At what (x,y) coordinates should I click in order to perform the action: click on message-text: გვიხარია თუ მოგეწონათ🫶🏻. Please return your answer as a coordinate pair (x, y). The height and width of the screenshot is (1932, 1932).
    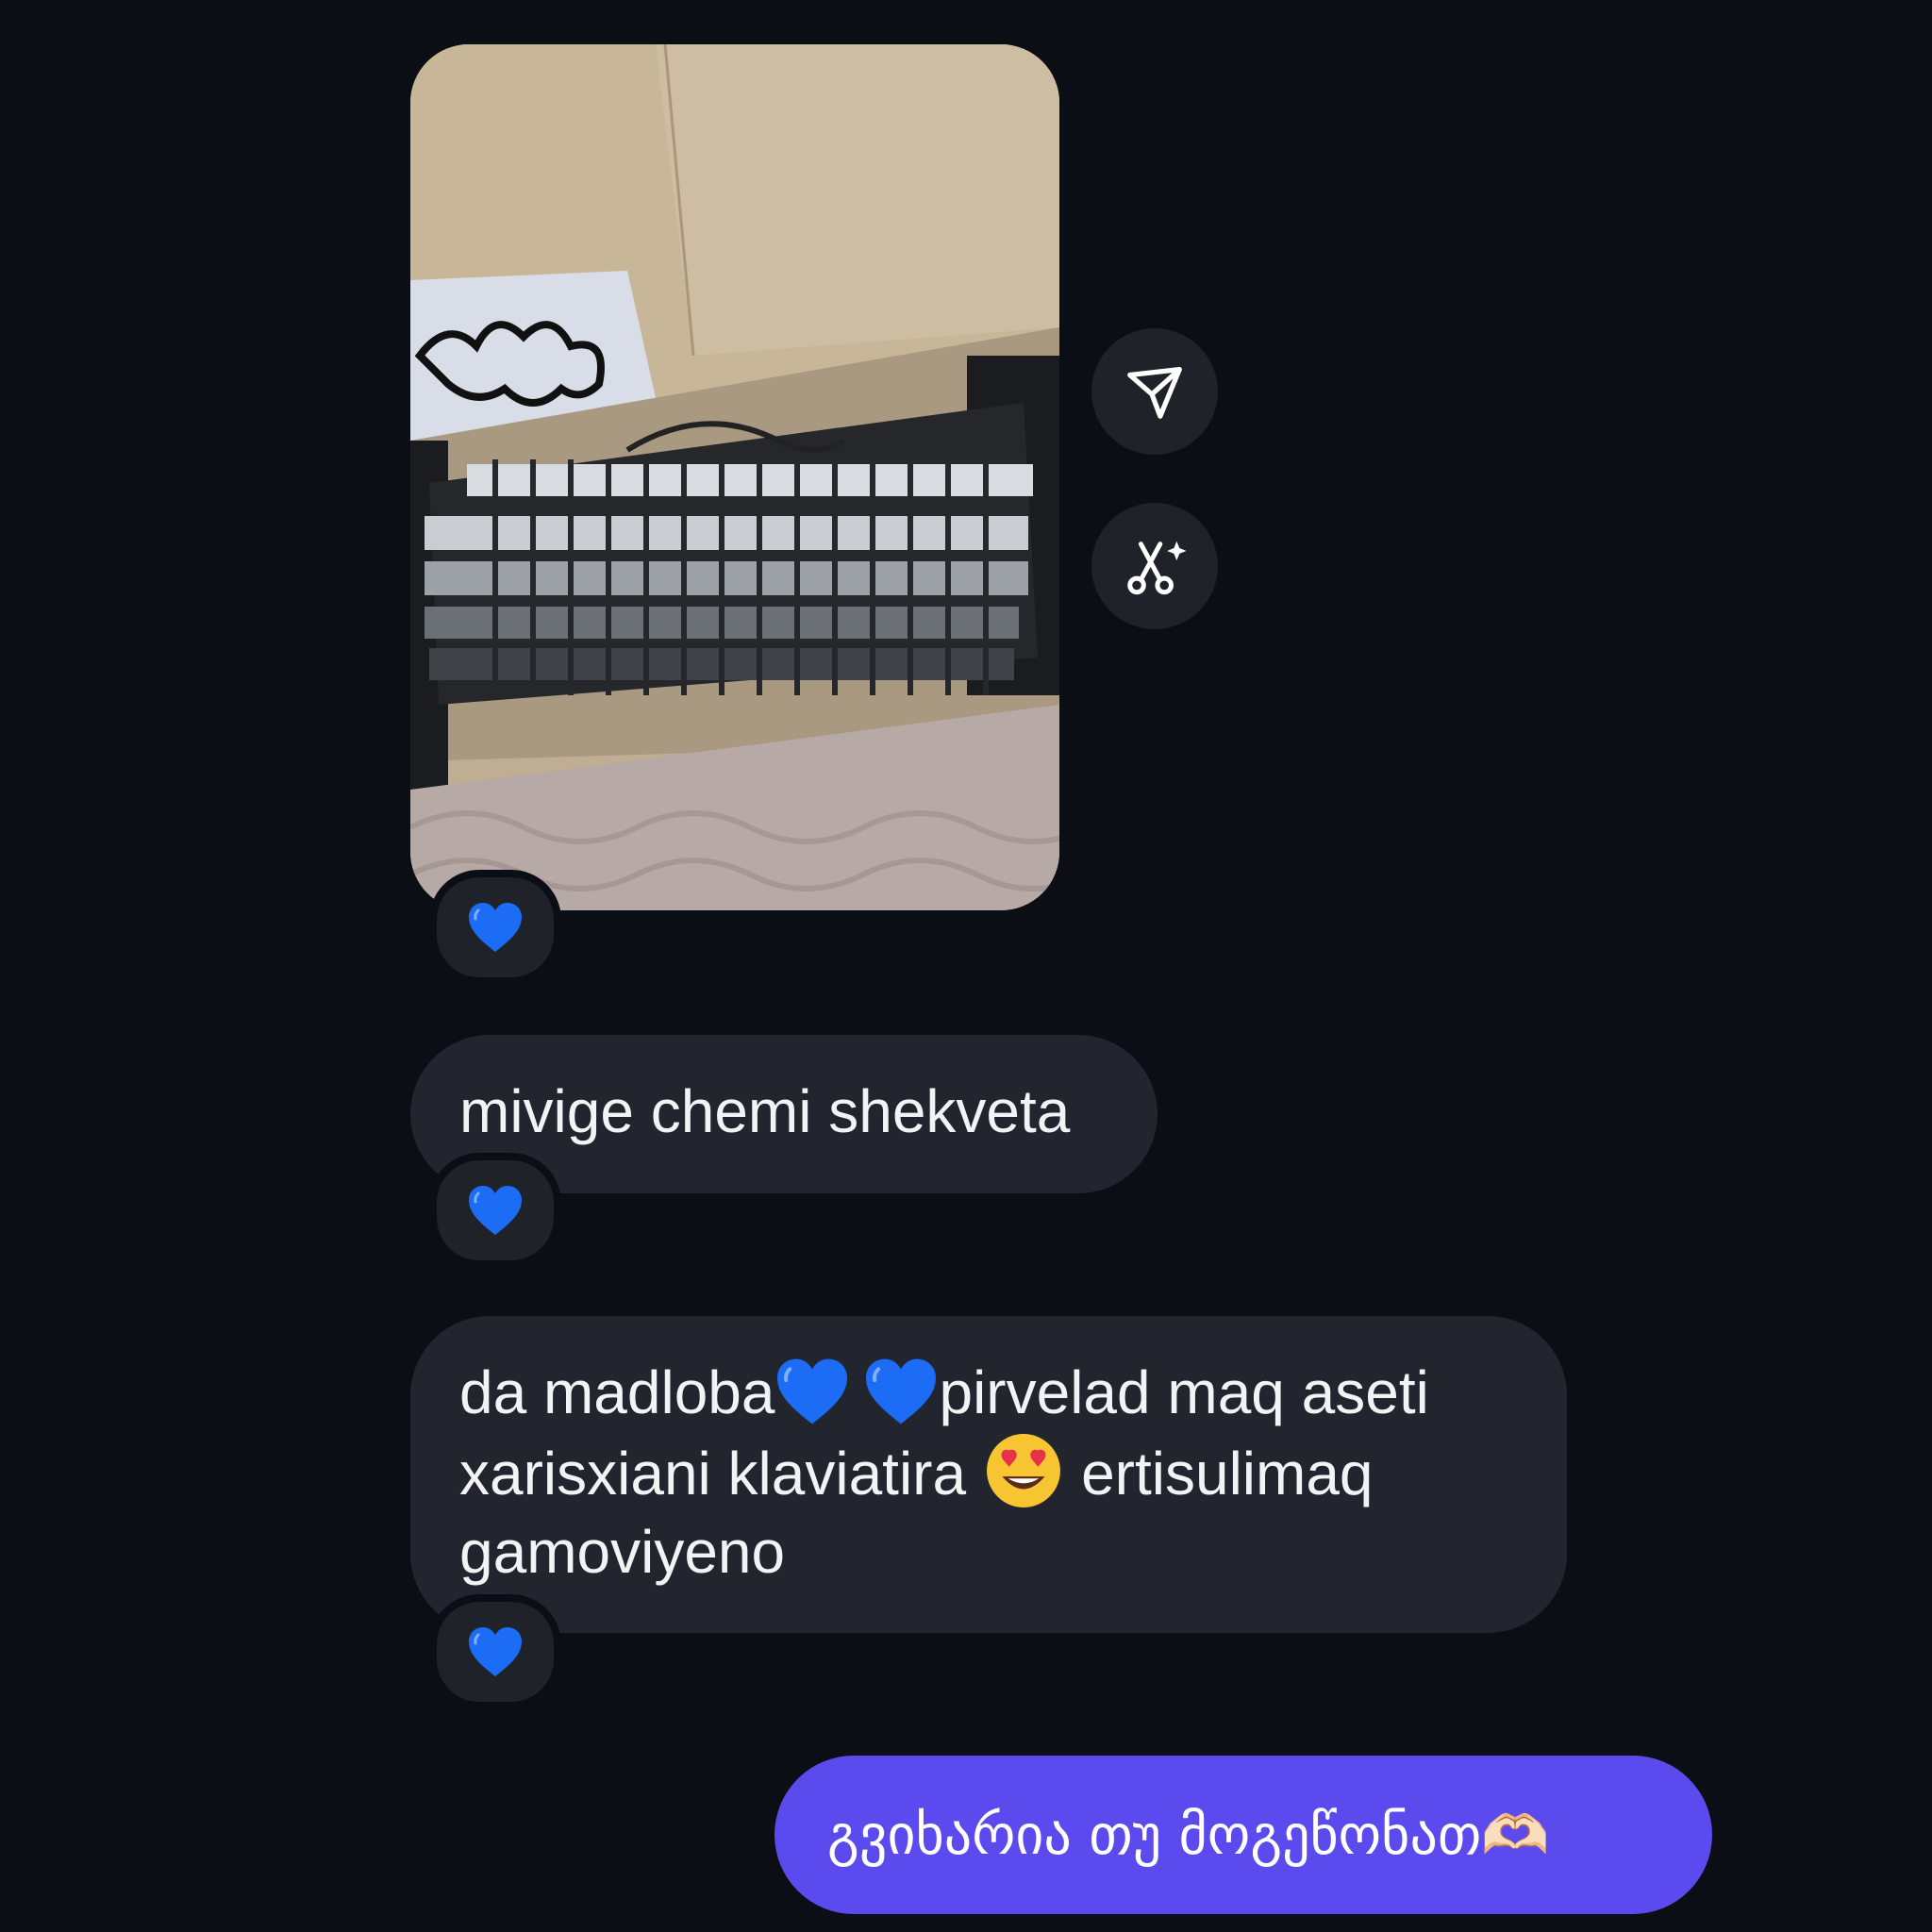
    Looking at the image, I should click on (1189, 1835).